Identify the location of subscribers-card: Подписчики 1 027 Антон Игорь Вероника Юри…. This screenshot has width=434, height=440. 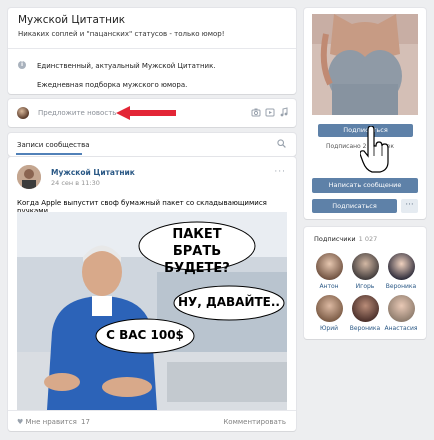
(365, 283).